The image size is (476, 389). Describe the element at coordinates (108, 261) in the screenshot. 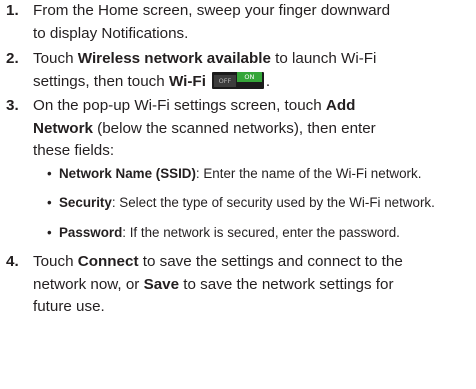

I see `ui-term-connect: Connect` at that location.